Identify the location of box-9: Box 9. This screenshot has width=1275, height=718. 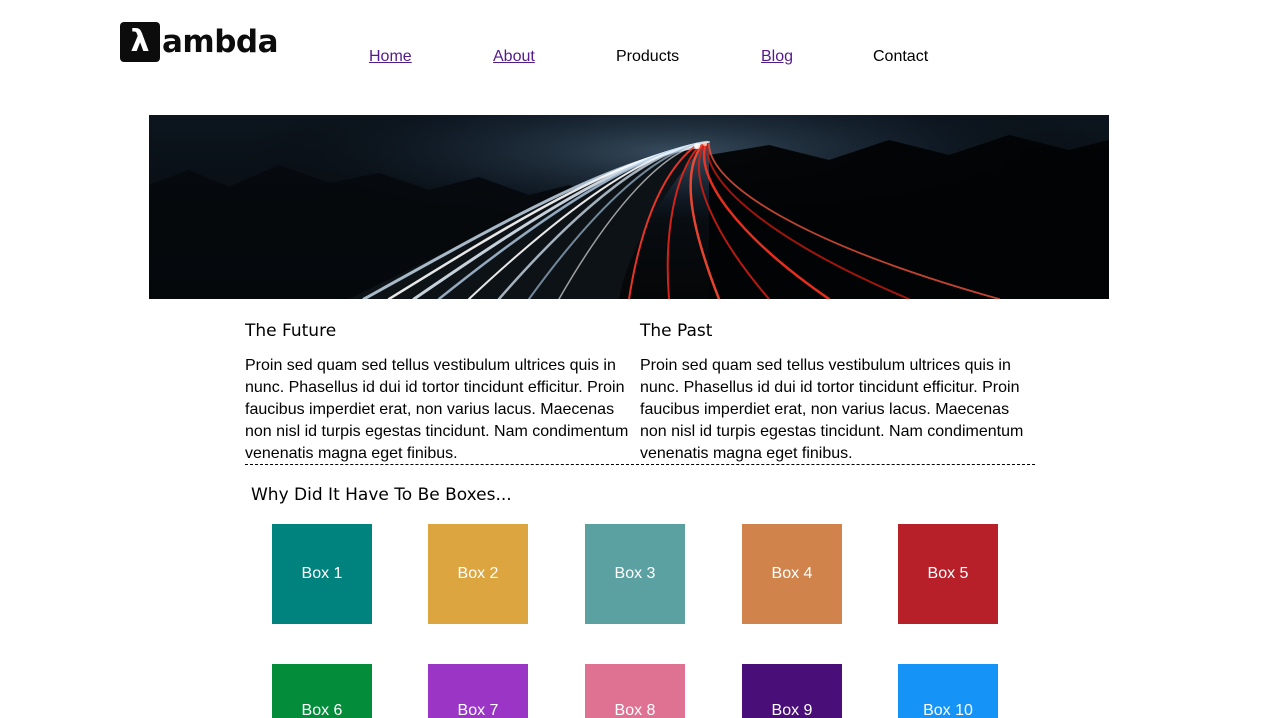
(792, 691).